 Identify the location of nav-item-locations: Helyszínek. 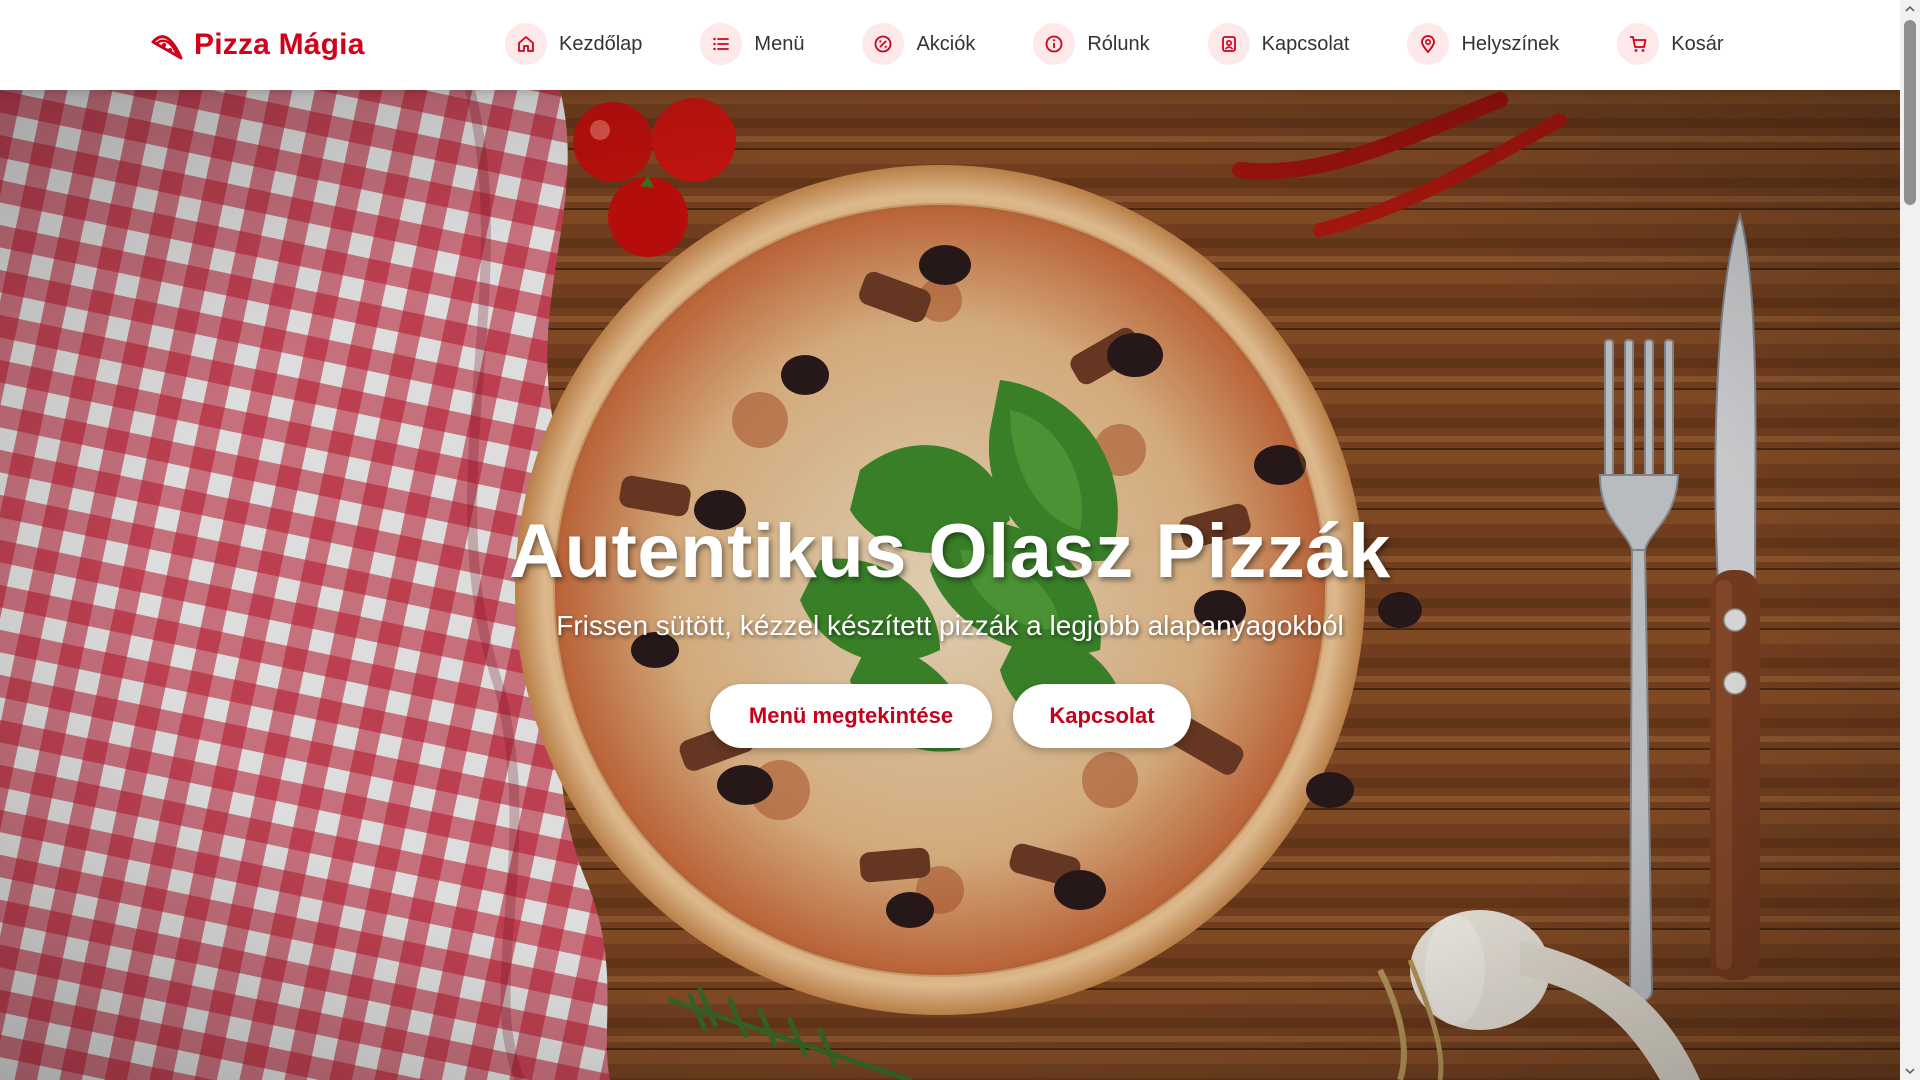
(1483, 44).